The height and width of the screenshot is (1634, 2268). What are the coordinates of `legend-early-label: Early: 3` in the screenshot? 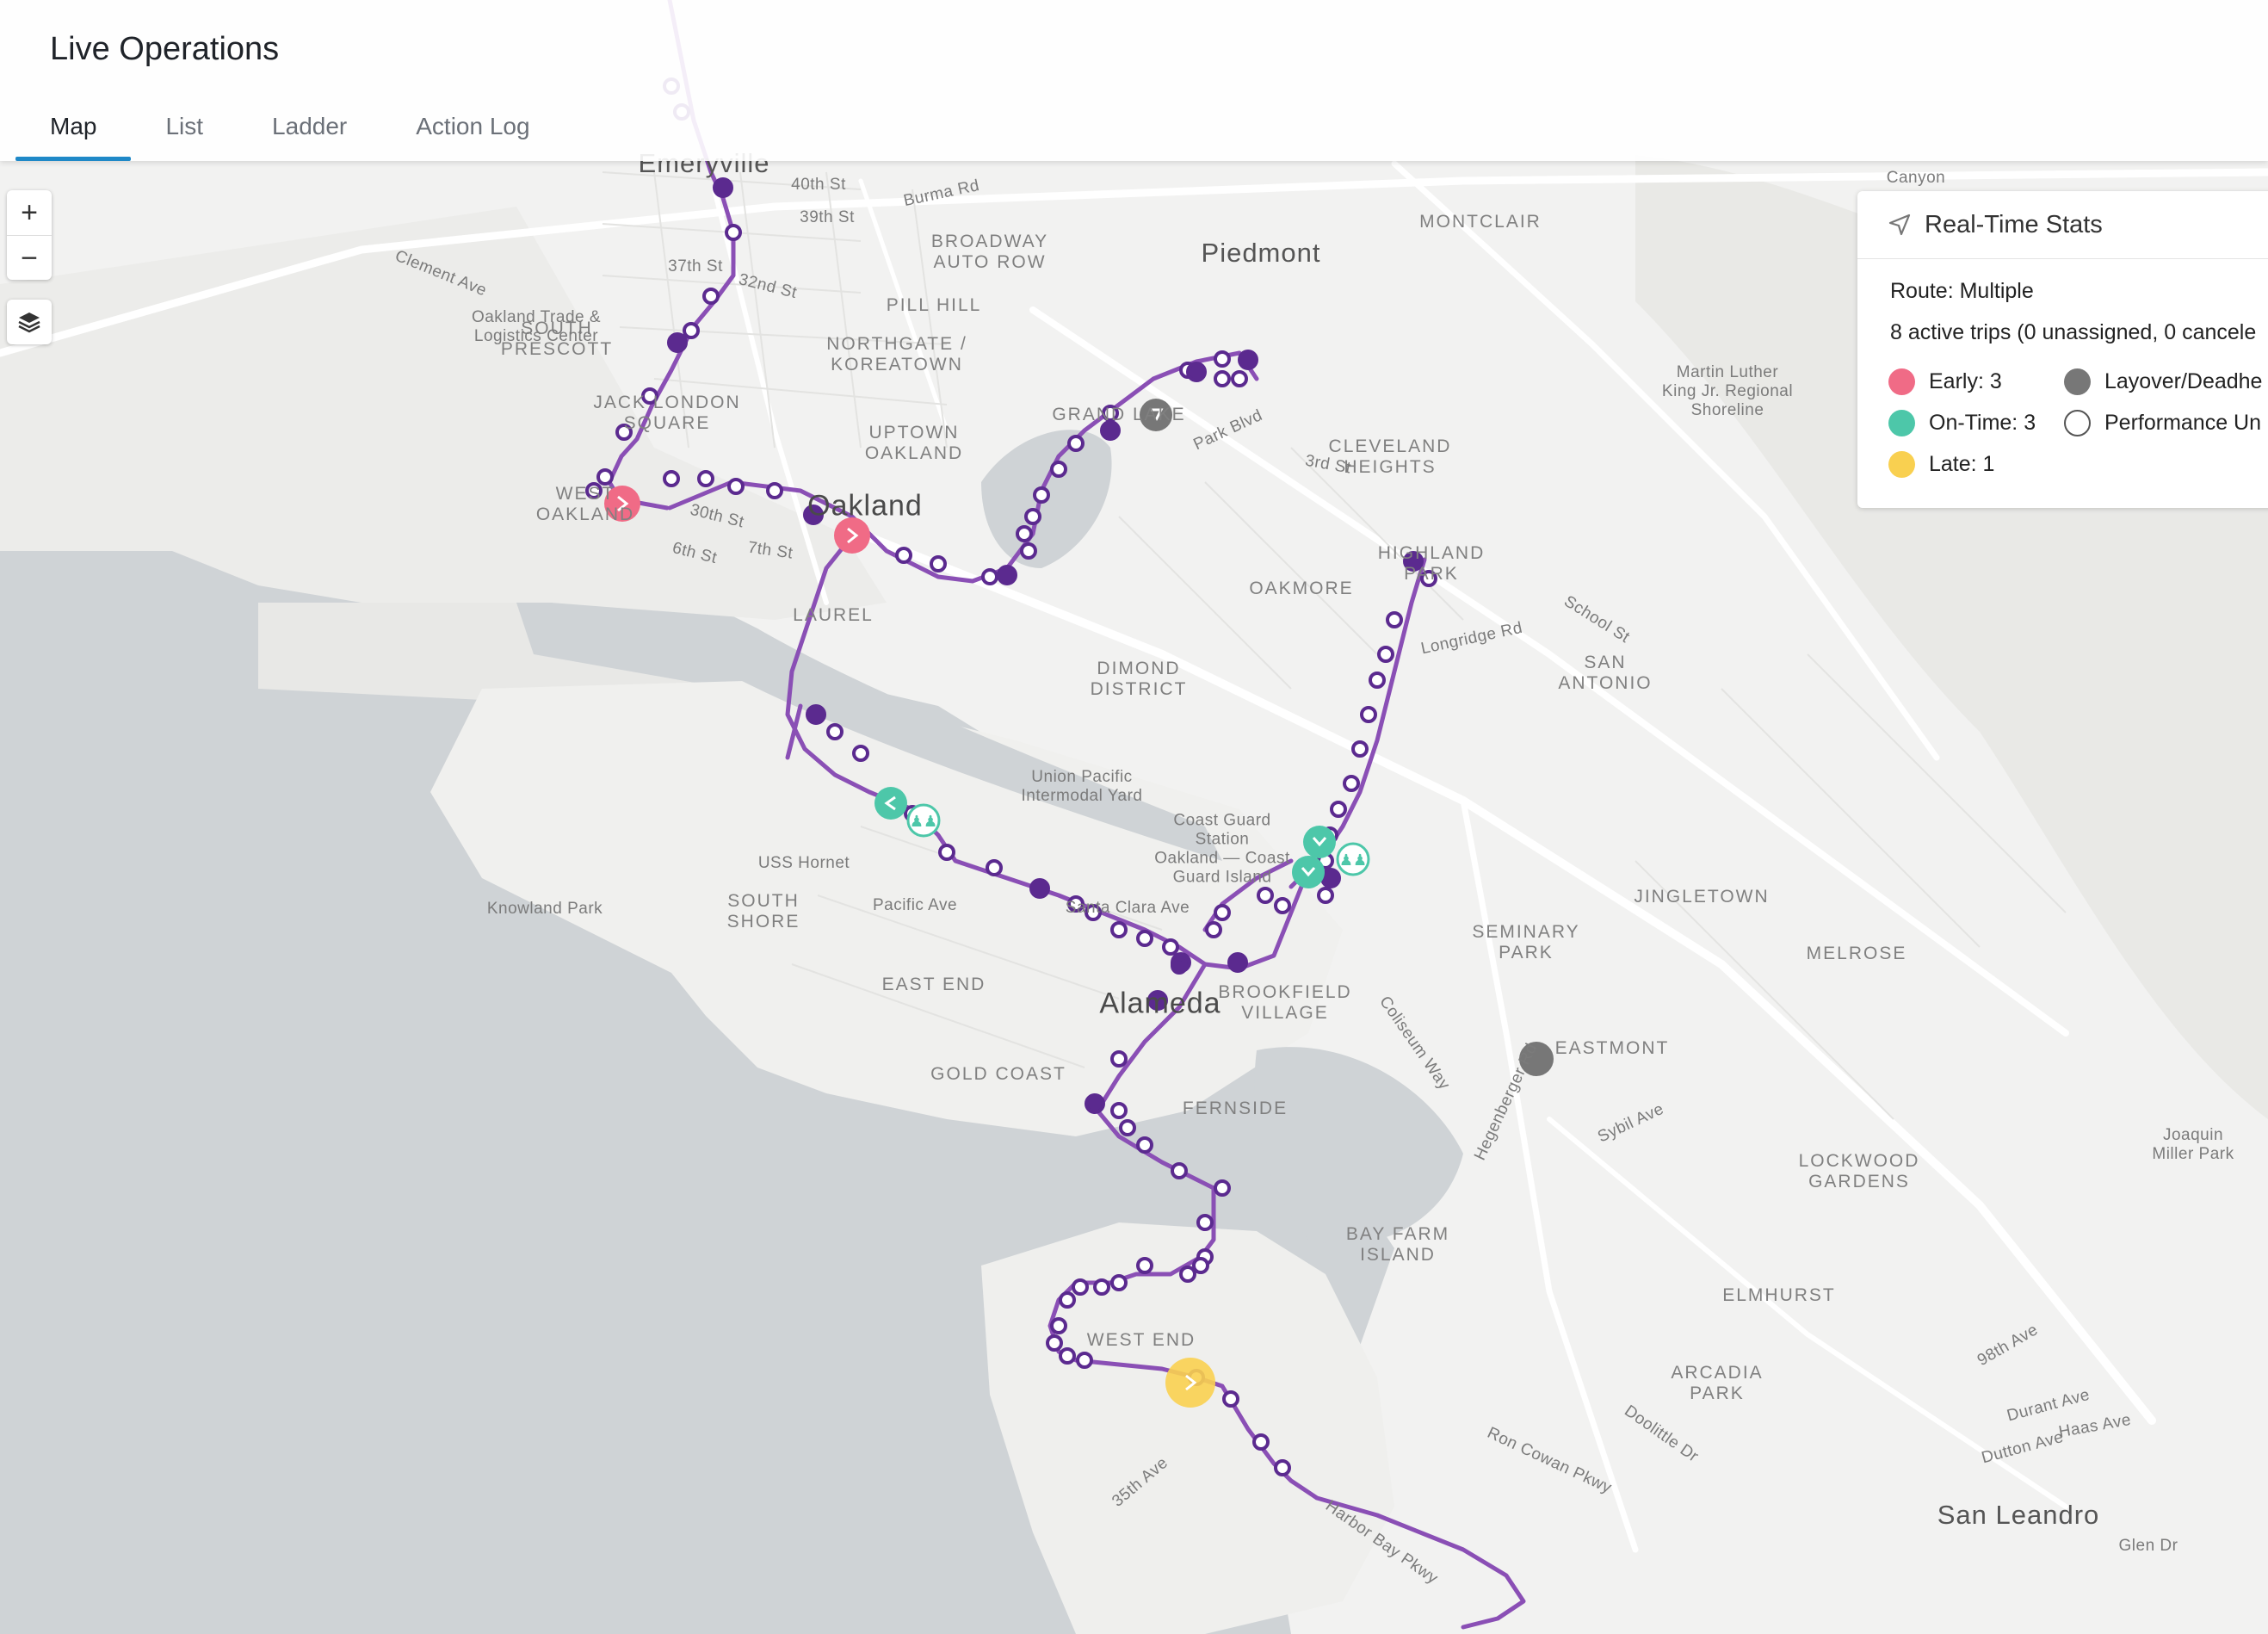 It's located at (1965, 381).